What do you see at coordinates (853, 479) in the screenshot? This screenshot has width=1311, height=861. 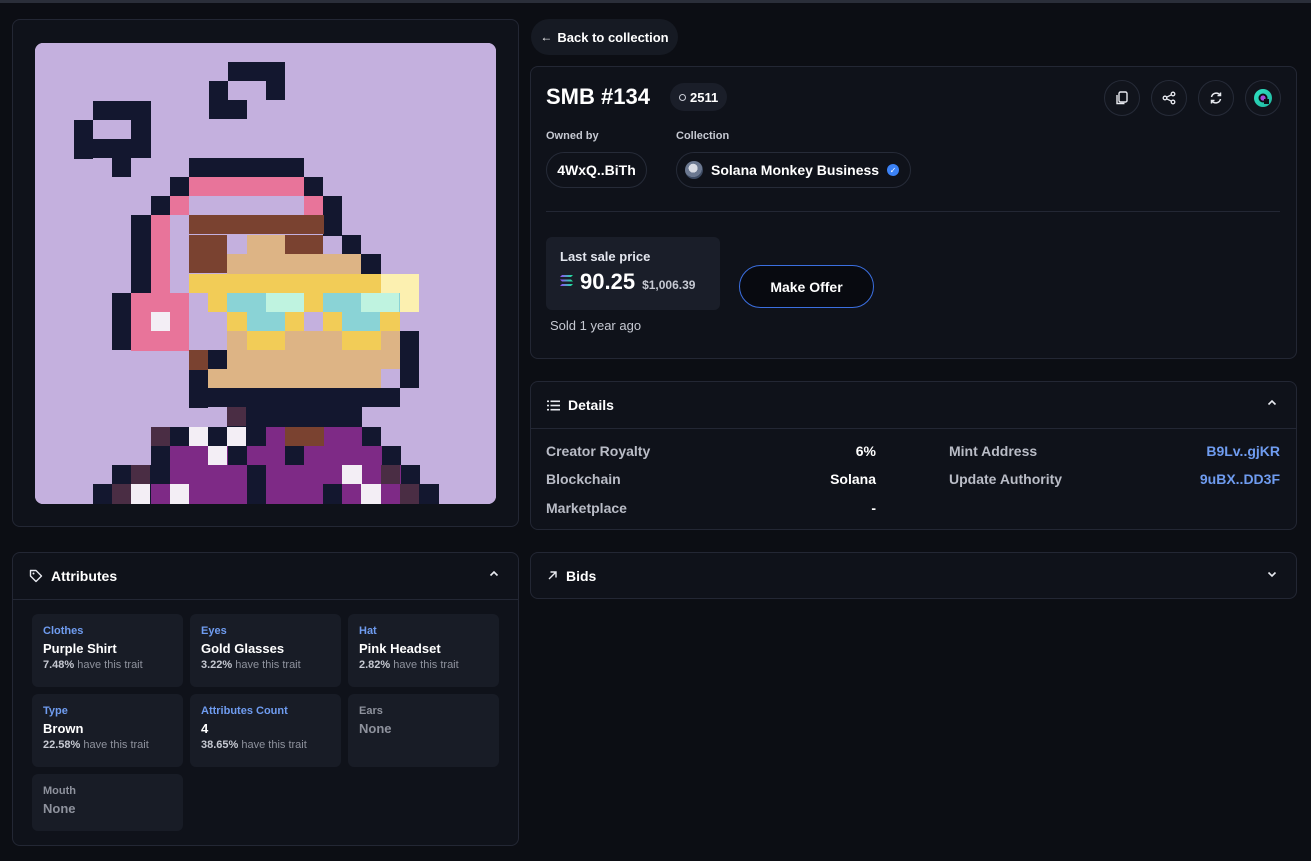 I see `detail-value: Solana` at bounding box center [853, 479].